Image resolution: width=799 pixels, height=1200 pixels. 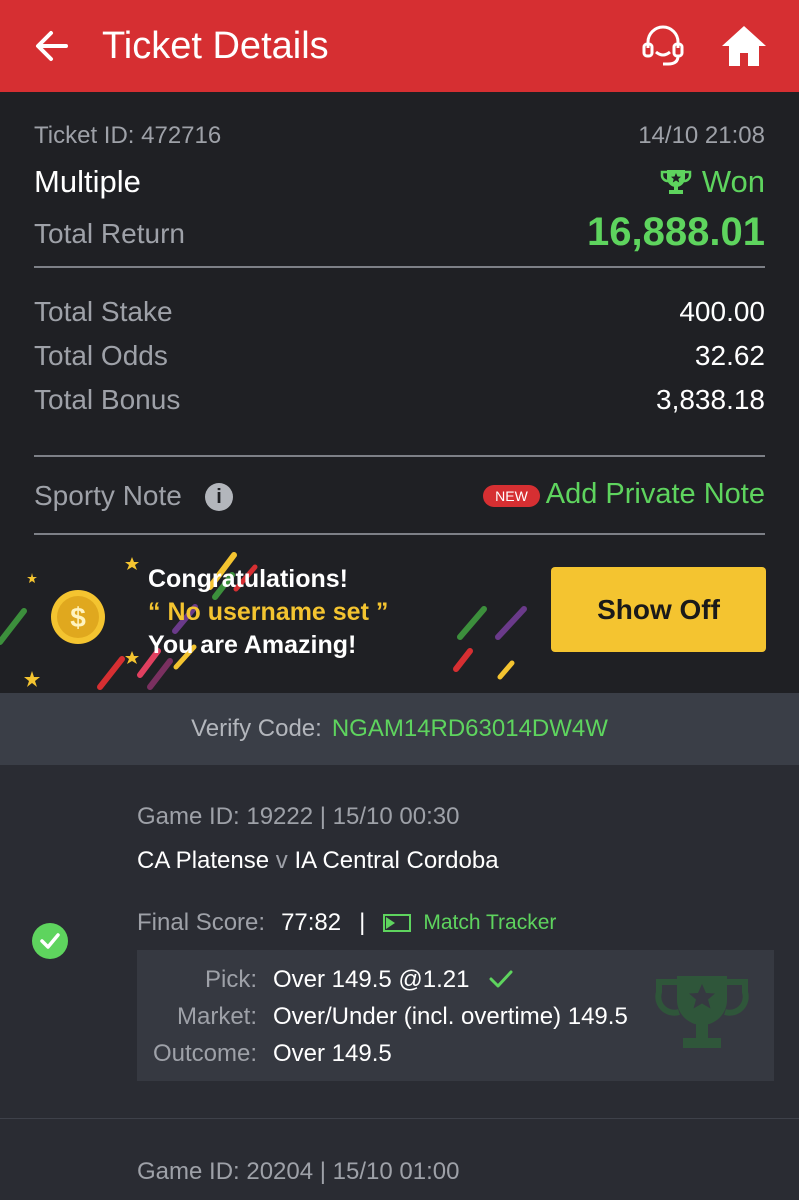 I want to click on trophy-watermark-icon, so click(x=702, y=1012).